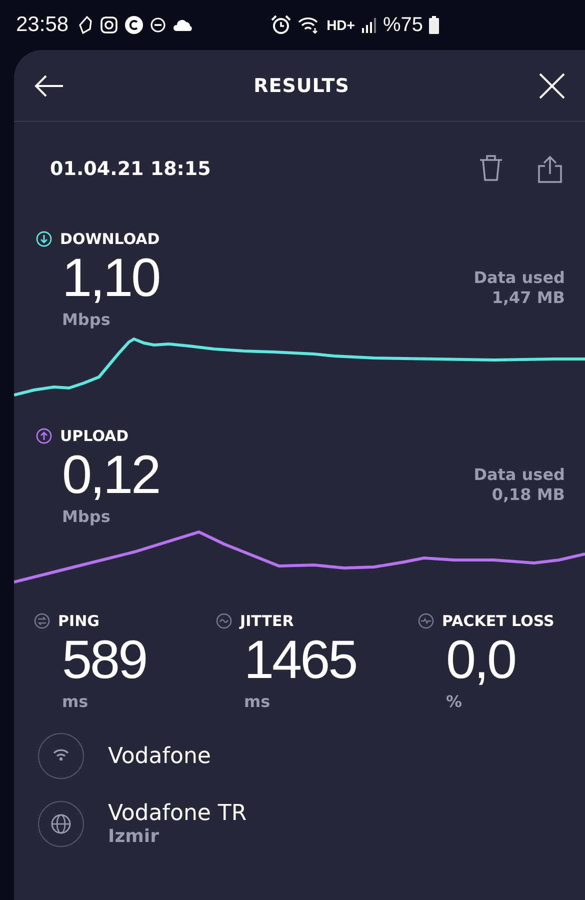 The height and width of the screenshot is (900, 585). What do you see at coordinates (42, 25) in the screenshot?
I see `clock-time: 23:58` at bounding box center [42, 25].